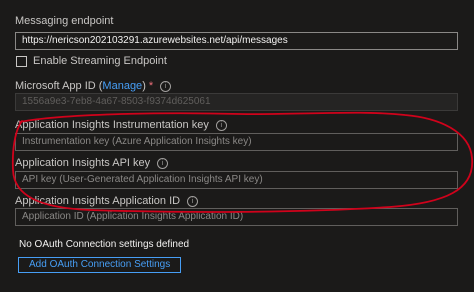 Image resolution: width=474 pixels, height=292 pixels. Describe the element at coordinates (104, 244) in the screenshot. I see `oauth-empty-text: No OAuth Connection settings defined` at that location.